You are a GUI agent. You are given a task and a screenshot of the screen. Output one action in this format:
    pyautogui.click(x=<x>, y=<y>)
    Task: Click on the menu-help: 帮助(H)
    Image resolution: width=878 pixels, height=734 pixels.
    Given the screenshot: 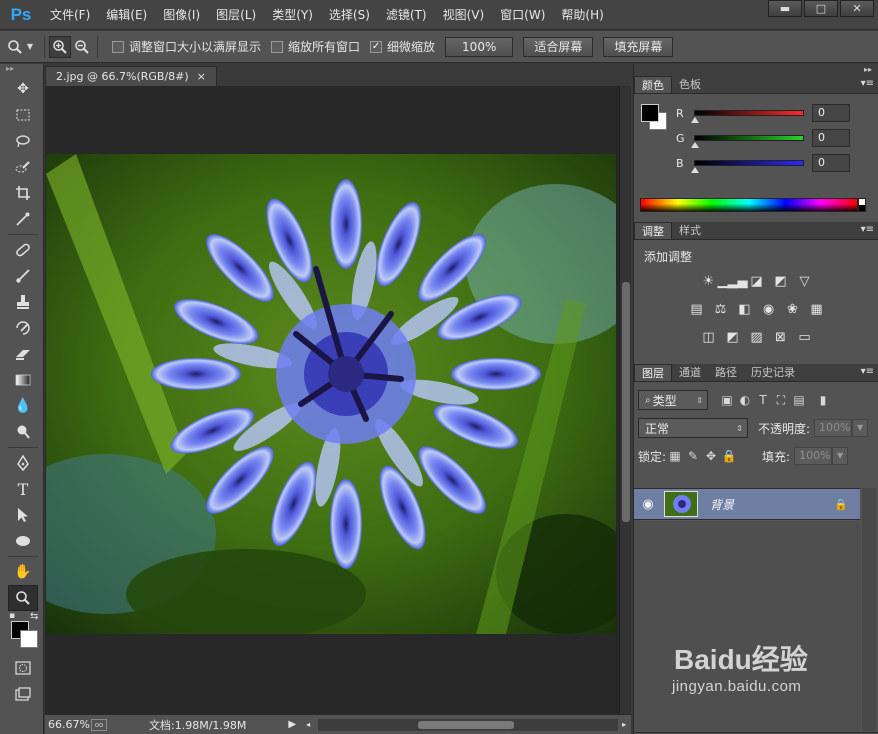 What is the action you would take?
    pyautogui.click(x=582, y=15)
    